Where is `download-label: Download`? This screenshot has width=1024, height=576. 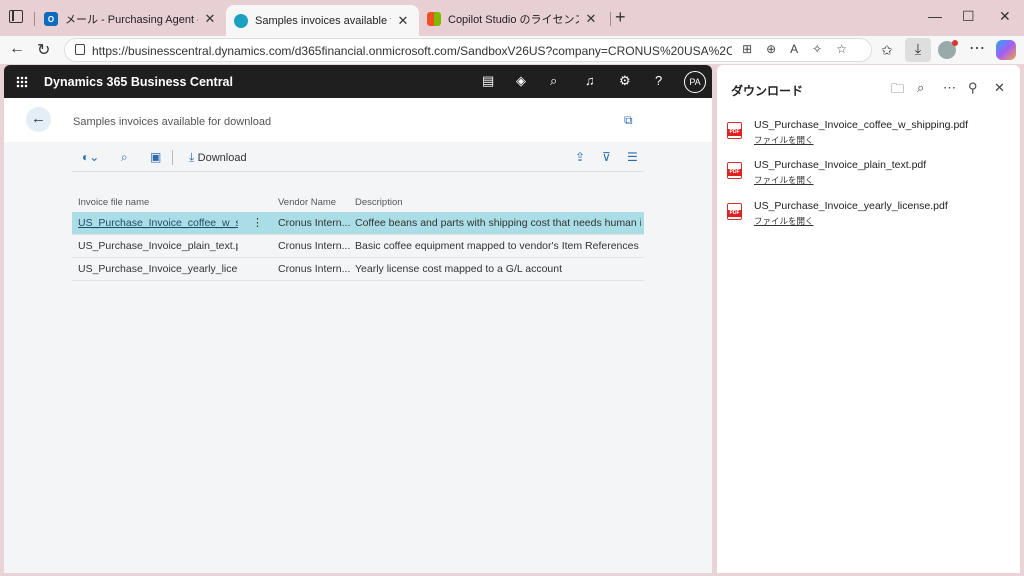
download-label: Download is located at coordinates (222, 158).